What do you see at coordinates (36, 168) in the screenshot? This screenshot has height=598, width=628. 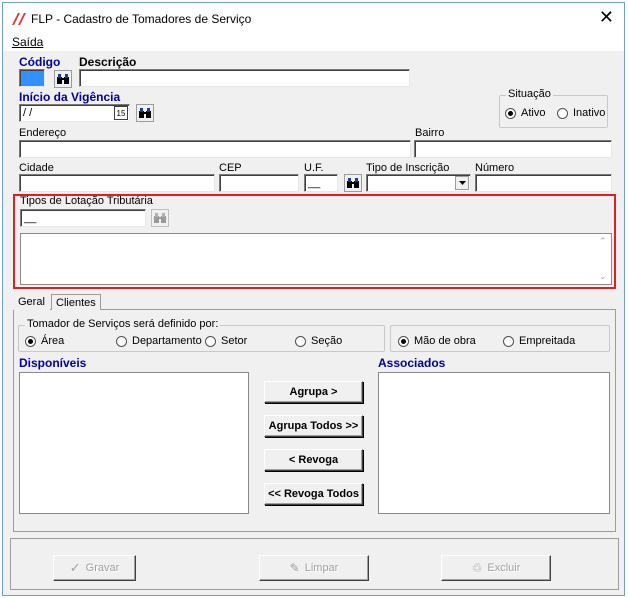 I see `cidade-label: Cidade` at bounding box center [36, 168].